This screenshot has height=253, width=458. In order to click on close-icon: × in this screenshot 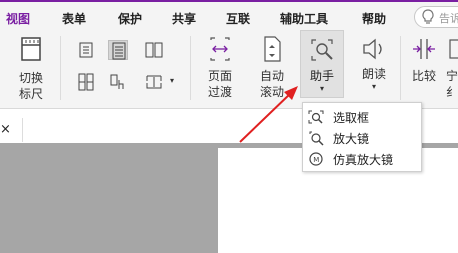, I will do `click(5, 129)`.